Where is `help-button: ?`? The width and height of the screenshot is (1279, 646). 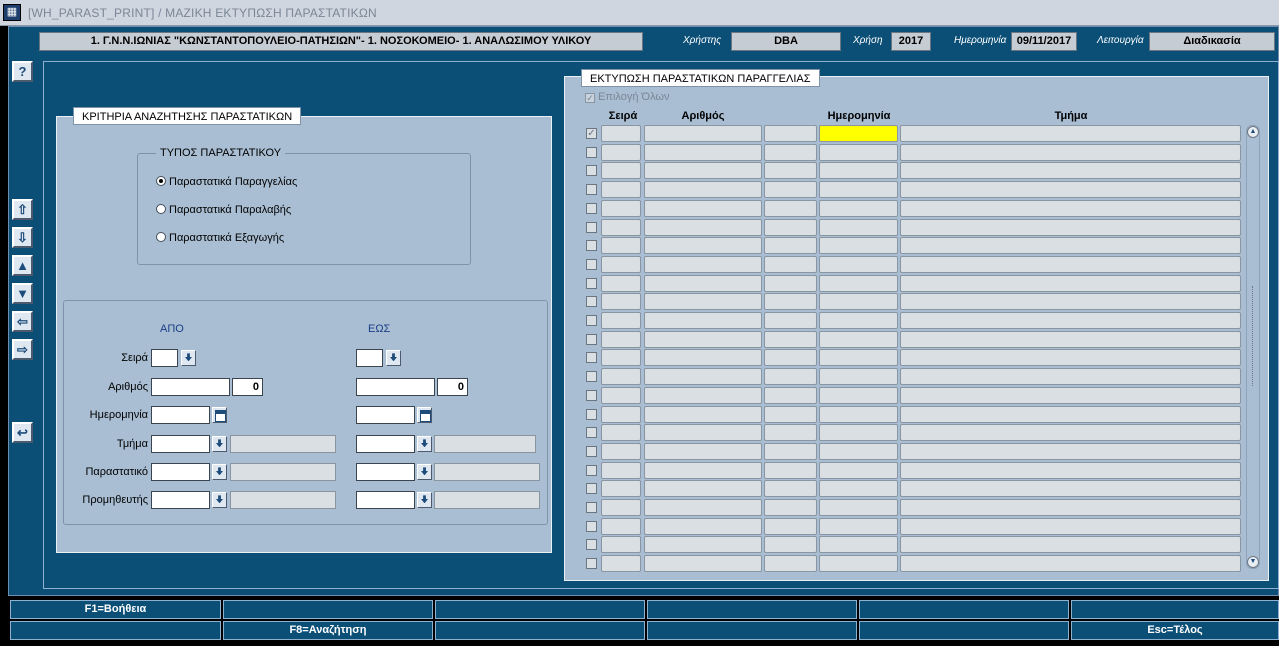
help-button: ? is located at coordinates (22, 71).